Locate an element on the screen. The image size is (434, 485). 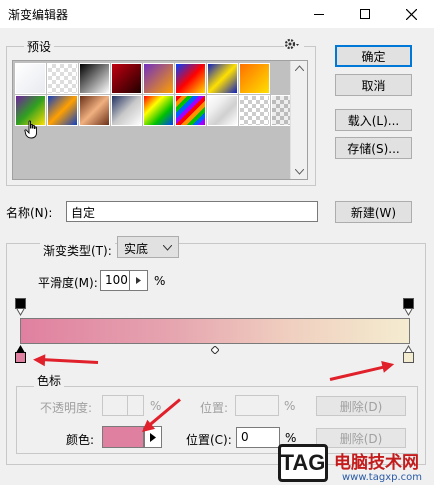
gradient-type-select: 实底 is located at coordinates (148, 247).